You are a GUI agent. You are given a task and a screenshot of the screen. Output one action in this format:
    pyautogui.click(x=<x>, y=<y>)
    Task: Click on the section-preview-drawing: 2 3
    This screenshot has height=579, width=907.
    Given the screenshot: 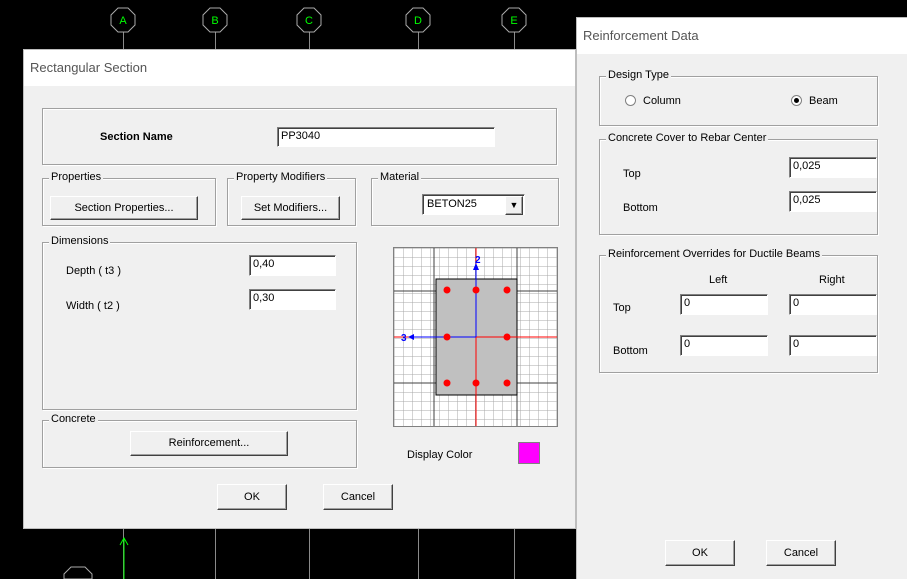 What is the action you would take?
    pyautogui.click(x=475, y=337)
    